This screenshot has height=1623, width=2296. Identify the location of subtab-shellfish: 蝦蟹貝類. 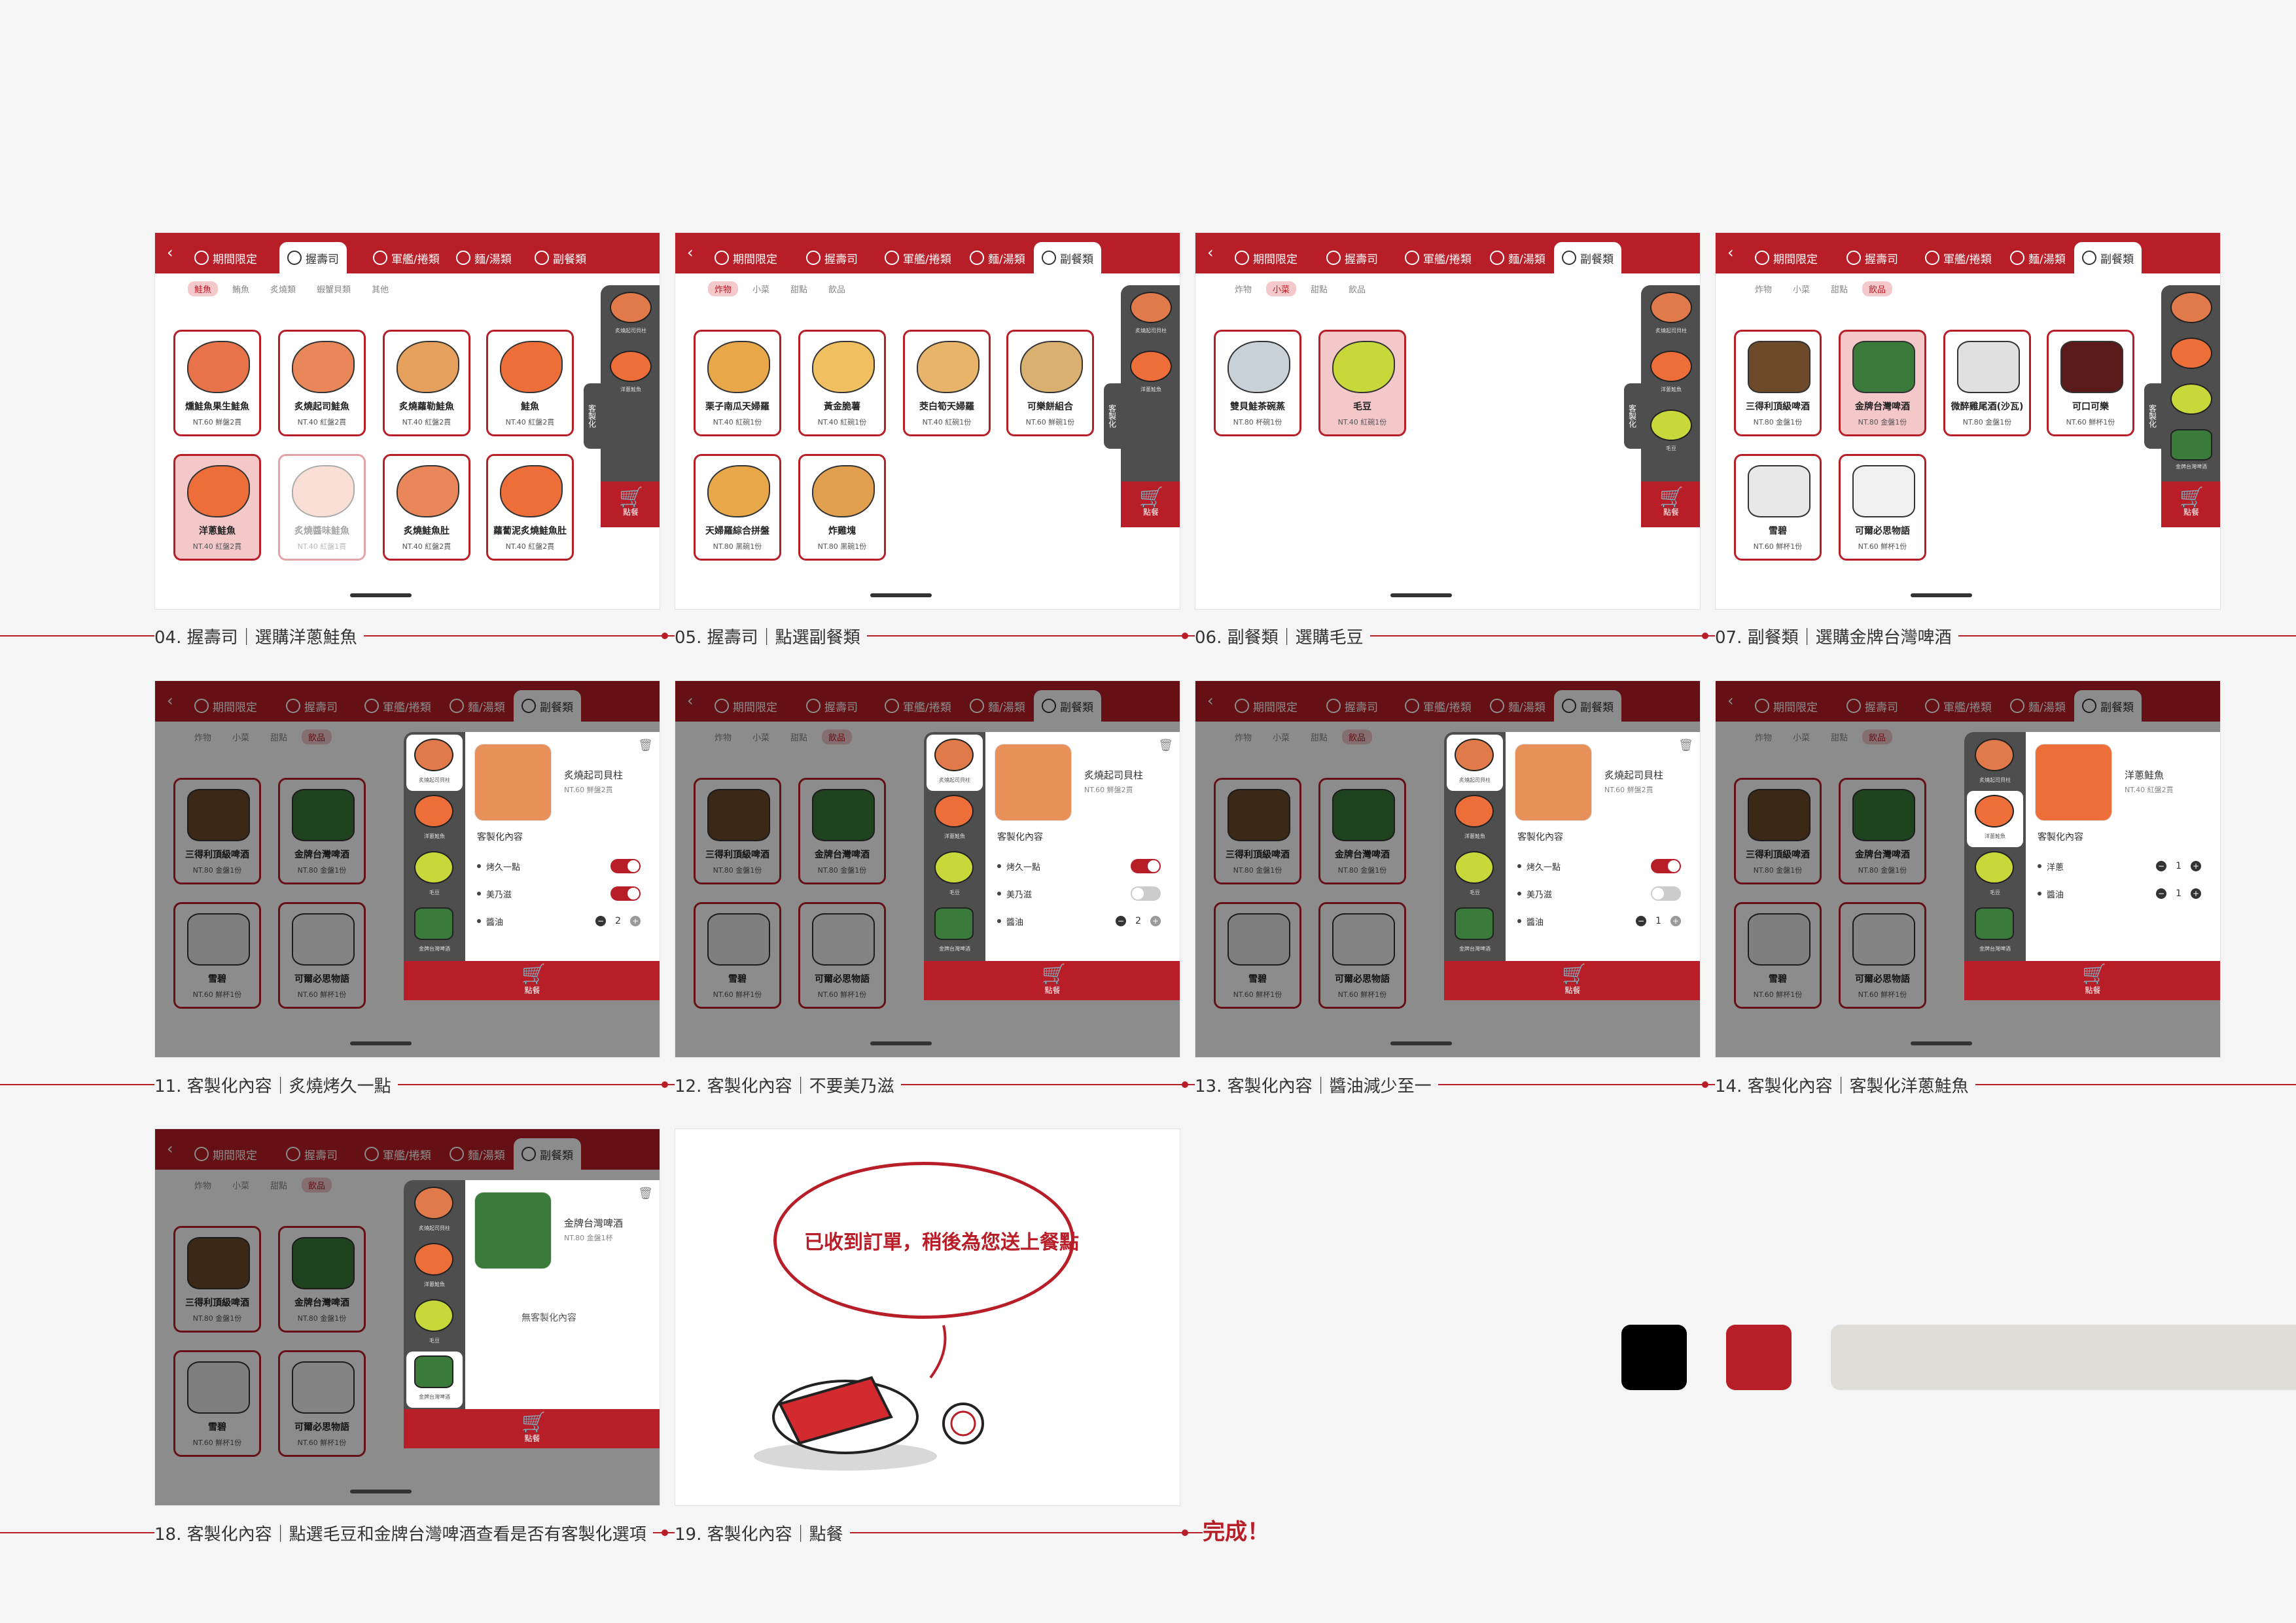
(333, 288).